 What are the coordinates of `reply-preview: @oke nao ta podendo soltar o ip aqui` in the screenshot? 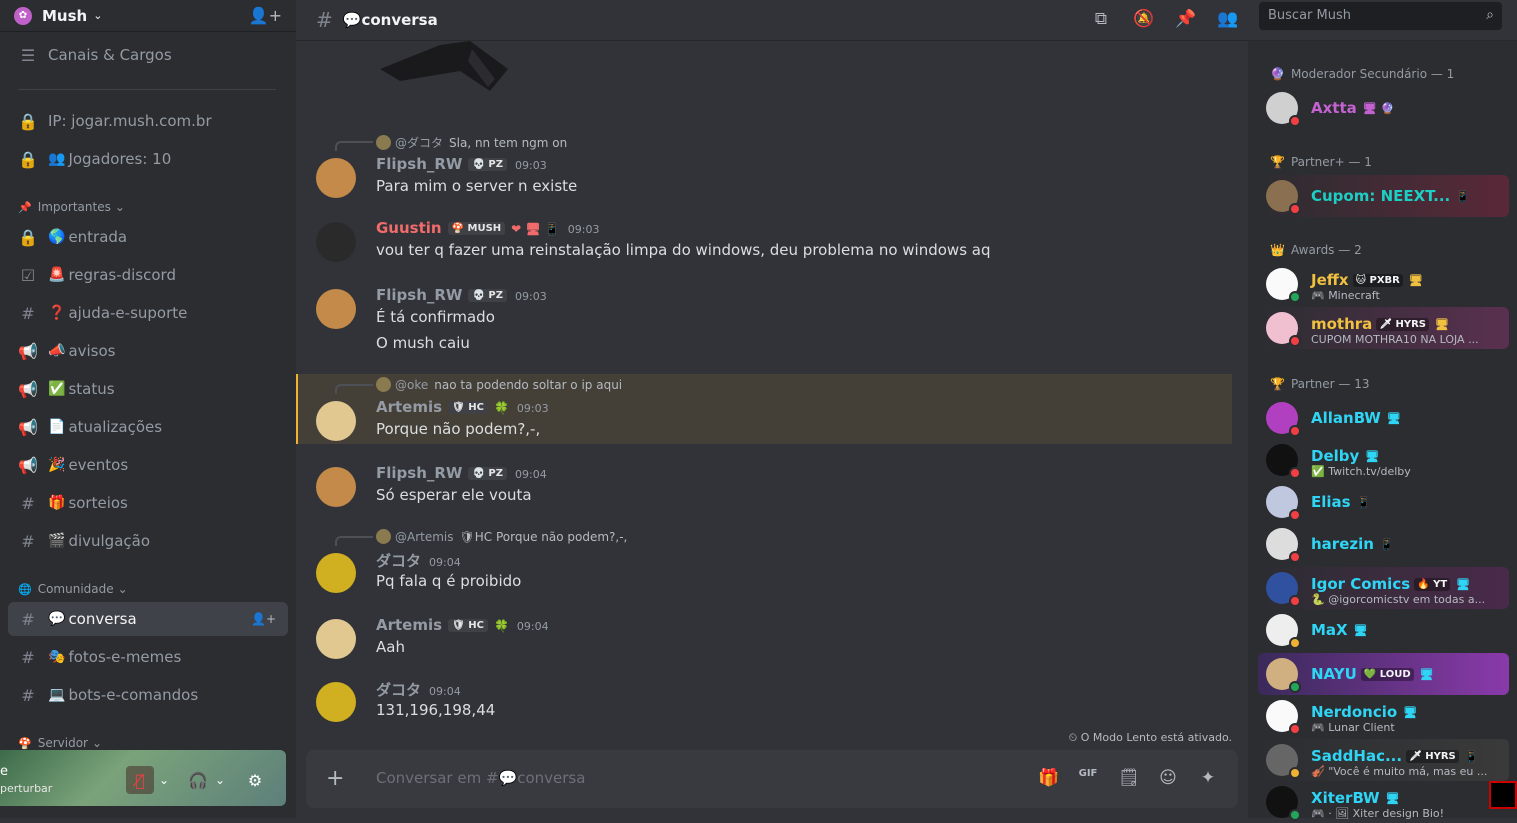 It's located at (499, 384).